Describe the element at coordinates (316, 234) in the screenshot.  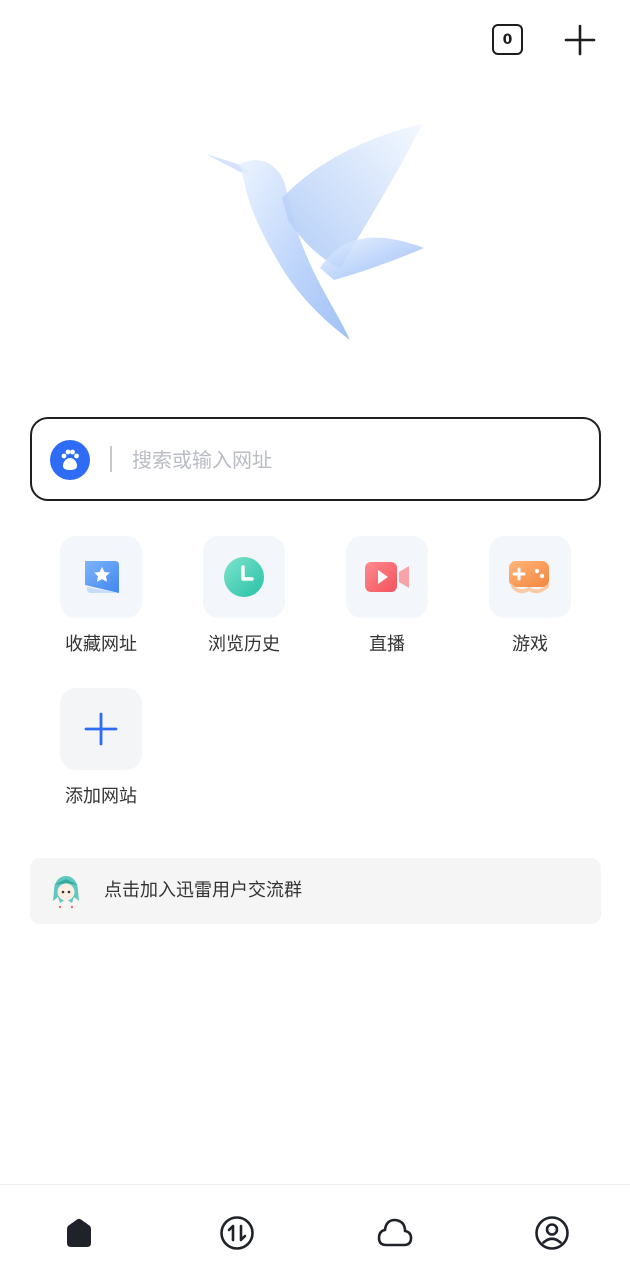
I see `hummingbird-logo` at that location.